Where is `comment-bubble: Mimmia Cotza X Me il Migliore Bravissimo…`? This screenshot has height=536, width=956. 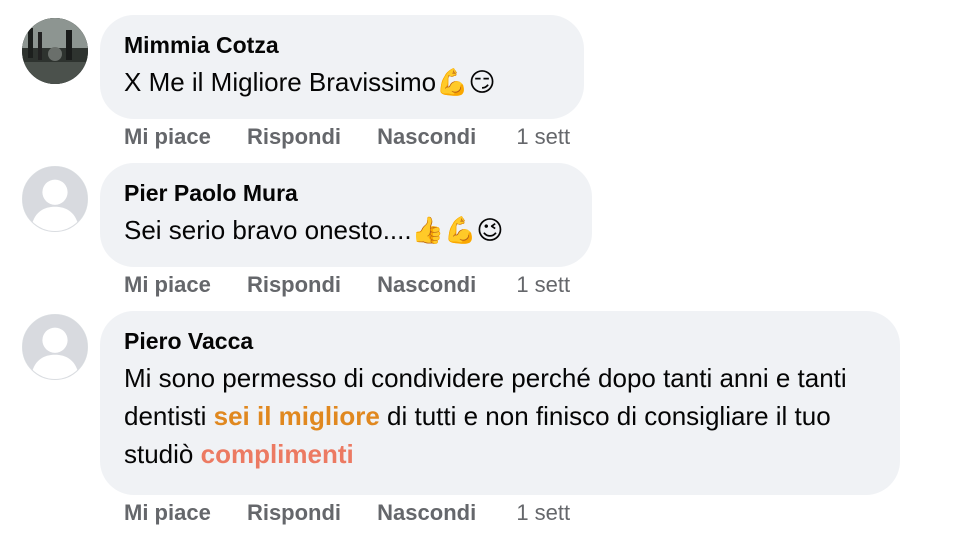
comment-bubble: Mimmia Cotza X Me il Migliore Bravissimo… is located at coordinates (342, 67).